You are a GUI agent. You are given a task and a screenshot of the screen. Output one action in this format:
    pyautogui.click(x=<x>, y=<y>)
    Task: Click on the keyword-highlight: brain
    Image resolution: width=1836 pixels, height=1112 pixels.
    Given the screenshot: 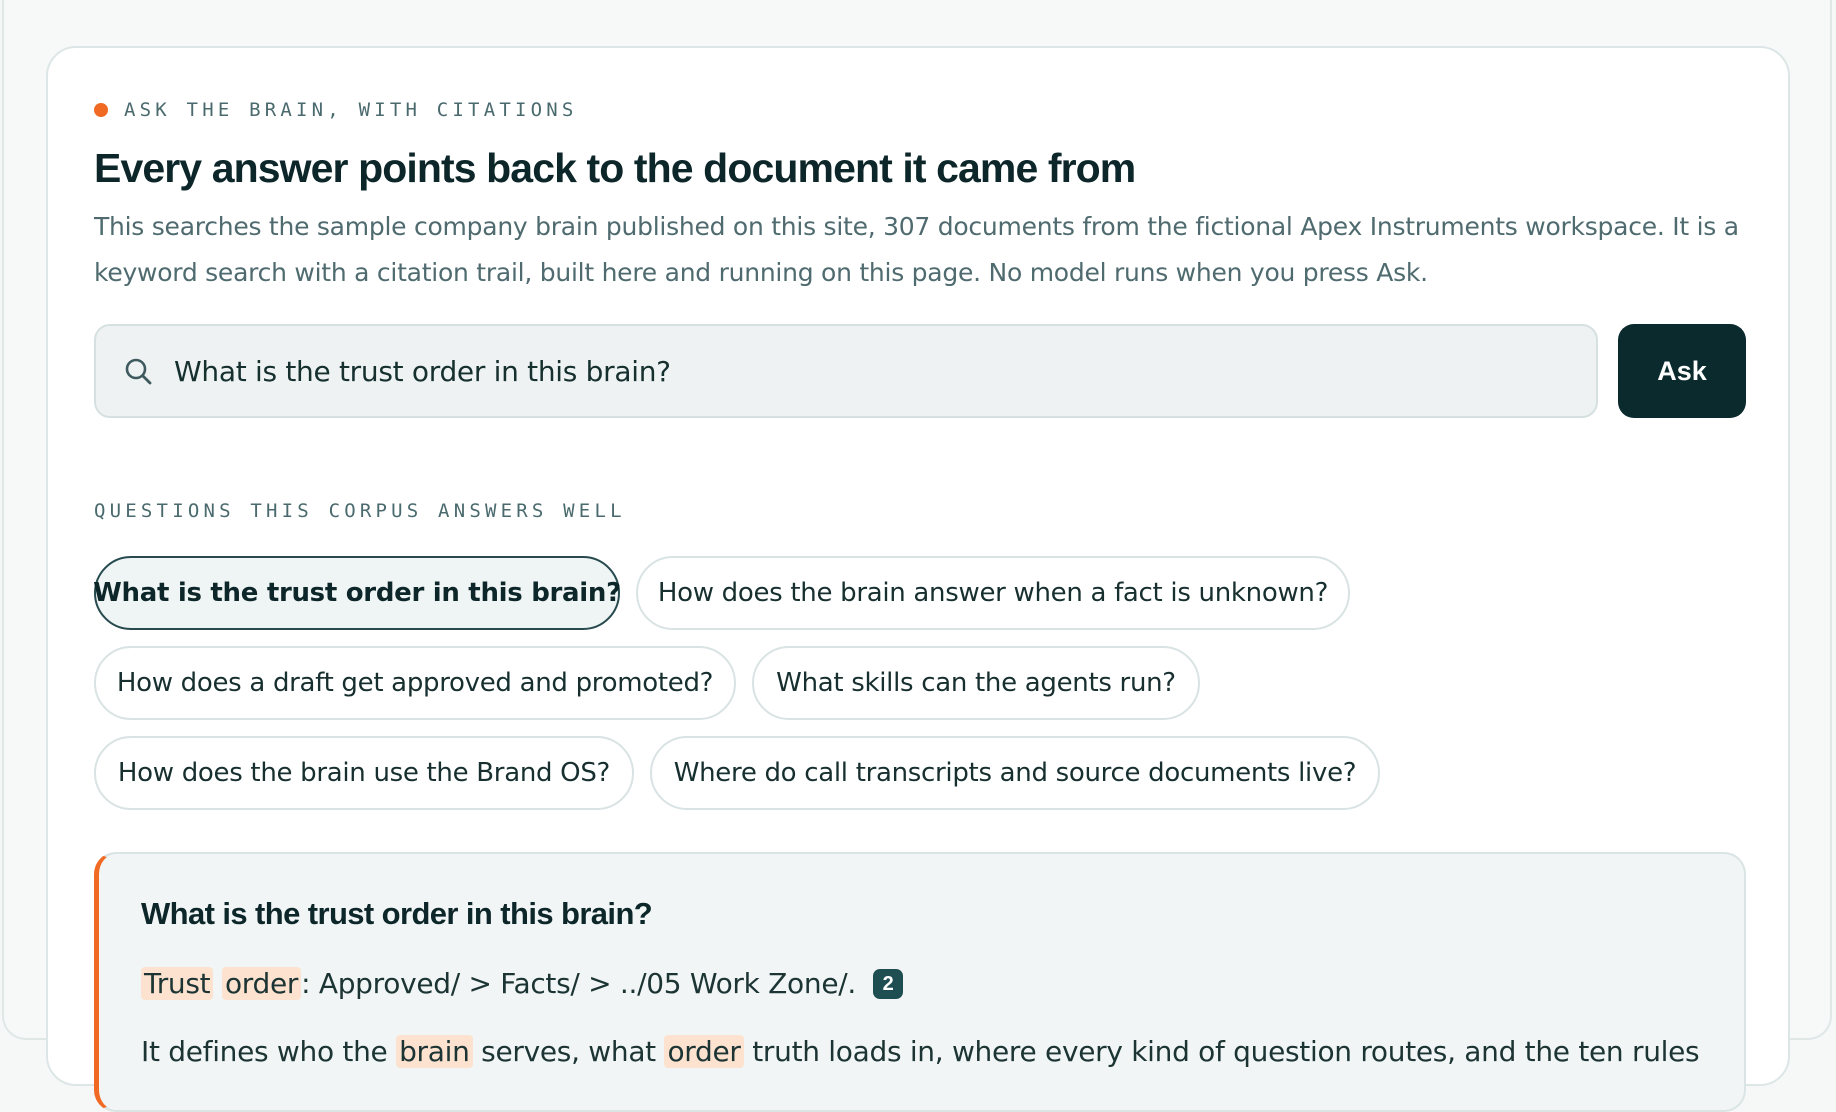 What is the action you would take?
    pyautogui.click(x=434, y=1051)
    